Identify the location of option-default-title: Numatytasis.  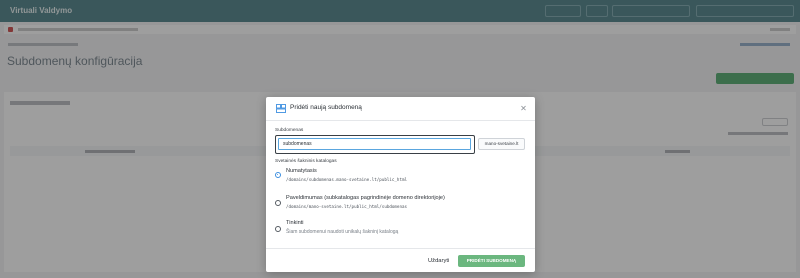
(301, 171).